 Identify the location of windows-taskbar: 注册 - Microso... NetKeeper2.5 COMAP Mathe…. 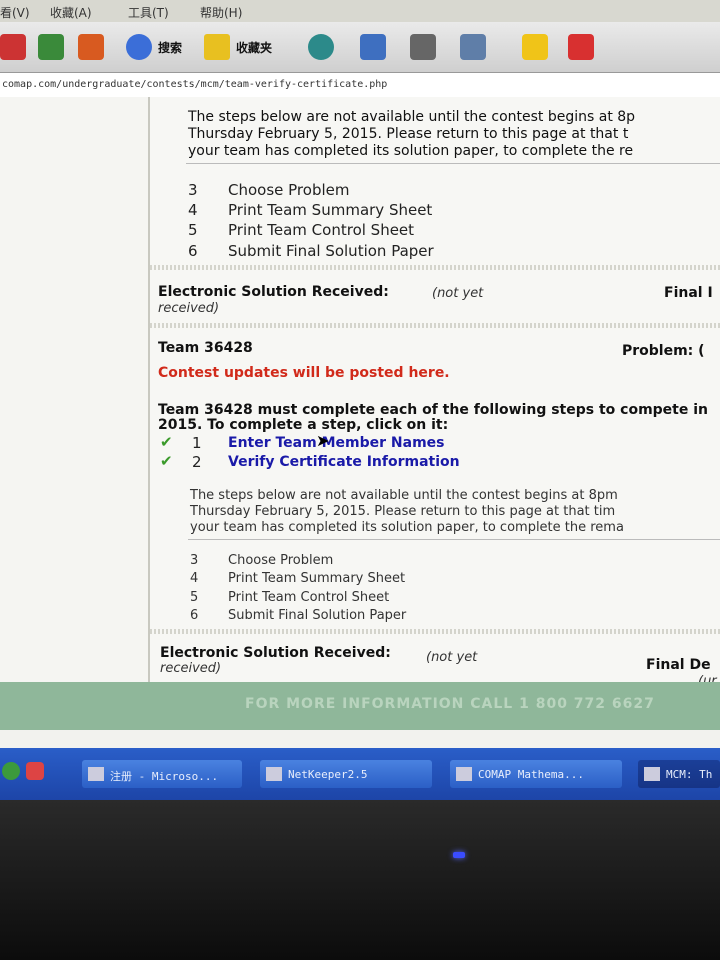
(360, 774).